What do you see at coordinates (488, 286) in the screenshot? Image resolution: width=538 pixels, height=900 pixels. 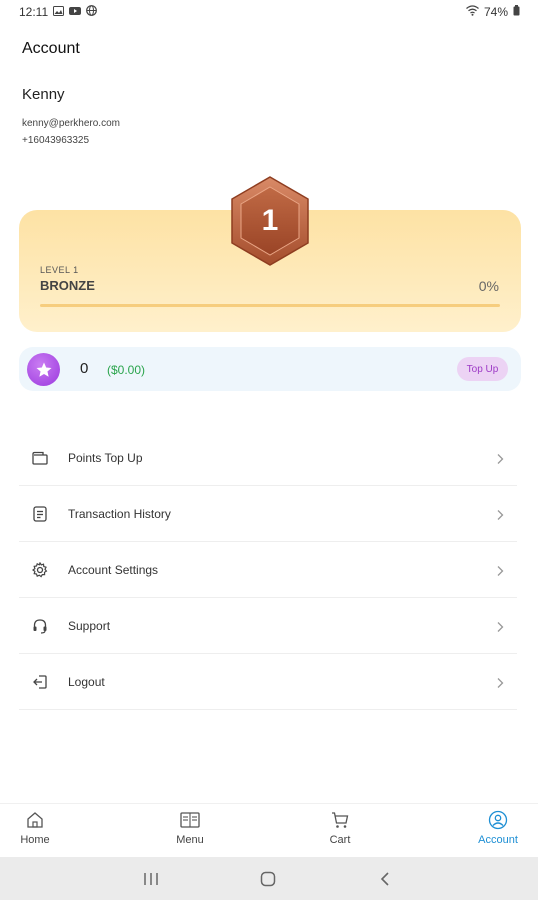 I see `level-percent: 0%` at bounding box center [488, 286].